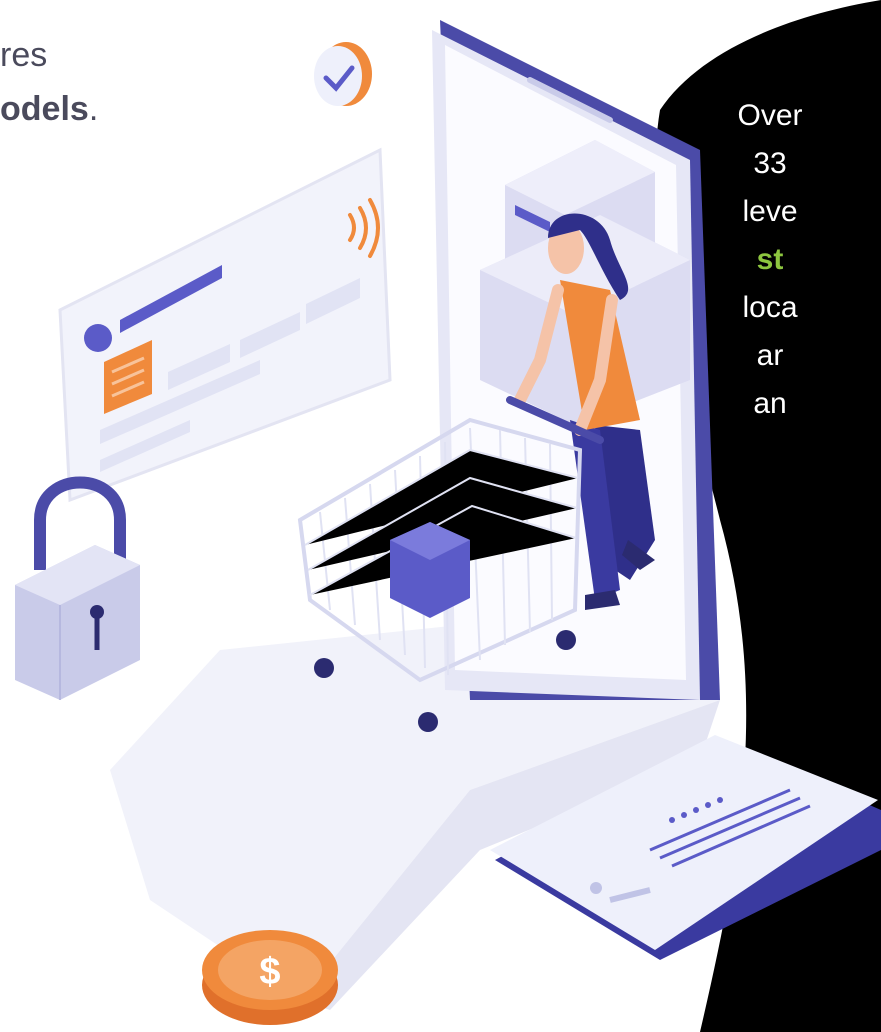 Image resolution: width=881 pixels, height=1032 pixels. Describe the element at coordinates (44, 109) in the screenshot. I see `left-text-bold: odels` at that location.